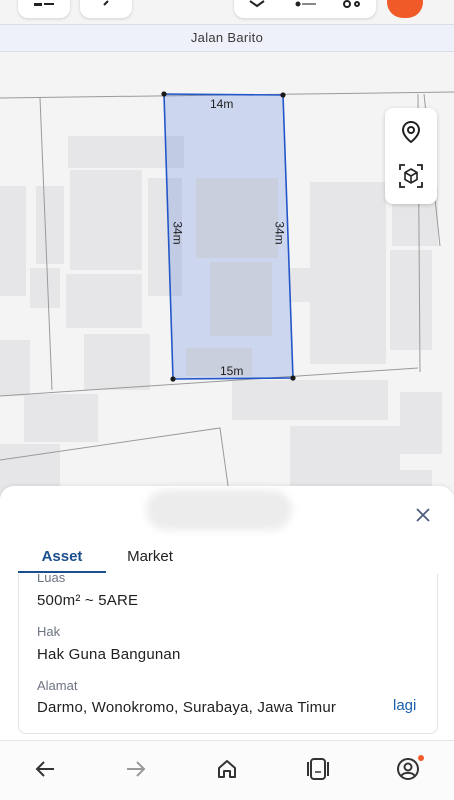  I want to click on back-icon, so click(45, 771).